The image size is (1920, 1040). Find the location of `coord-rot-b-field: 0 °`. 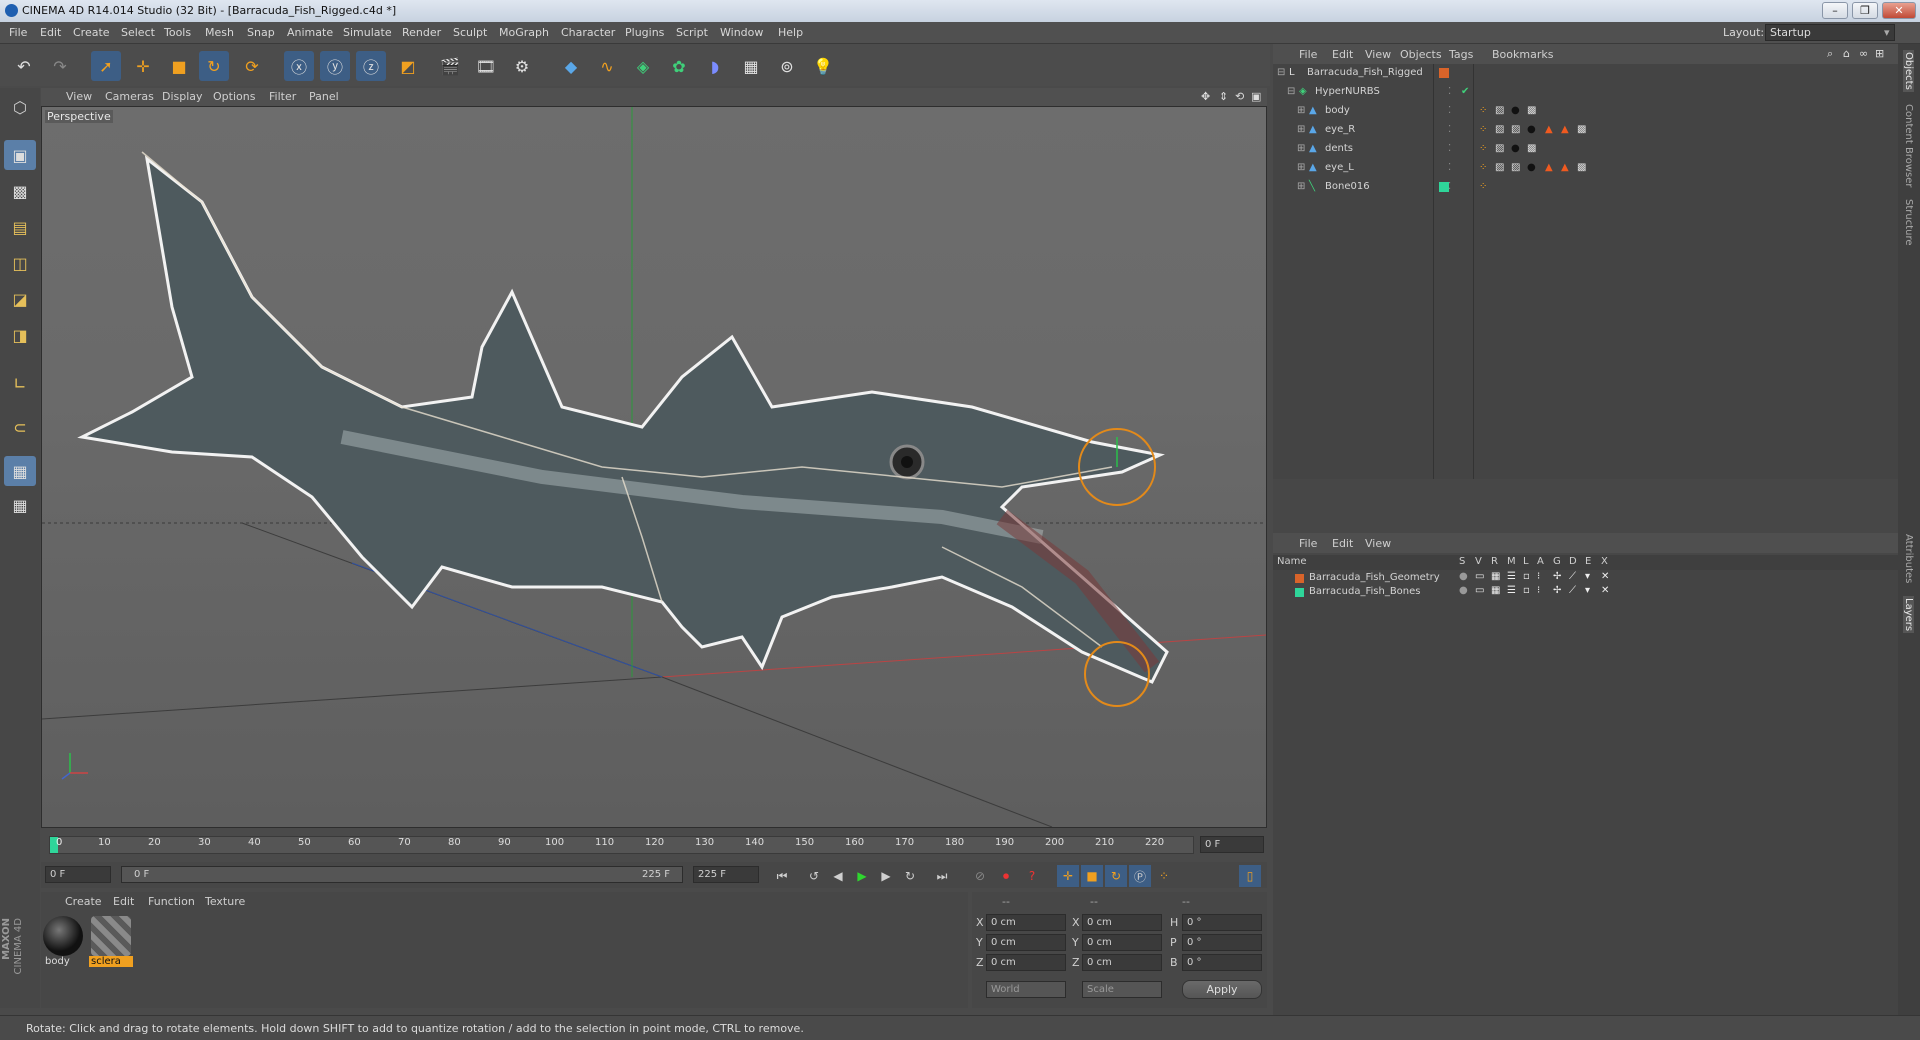

coord-rot-b-field: 0 ° is located at coordinates (1222, 962).